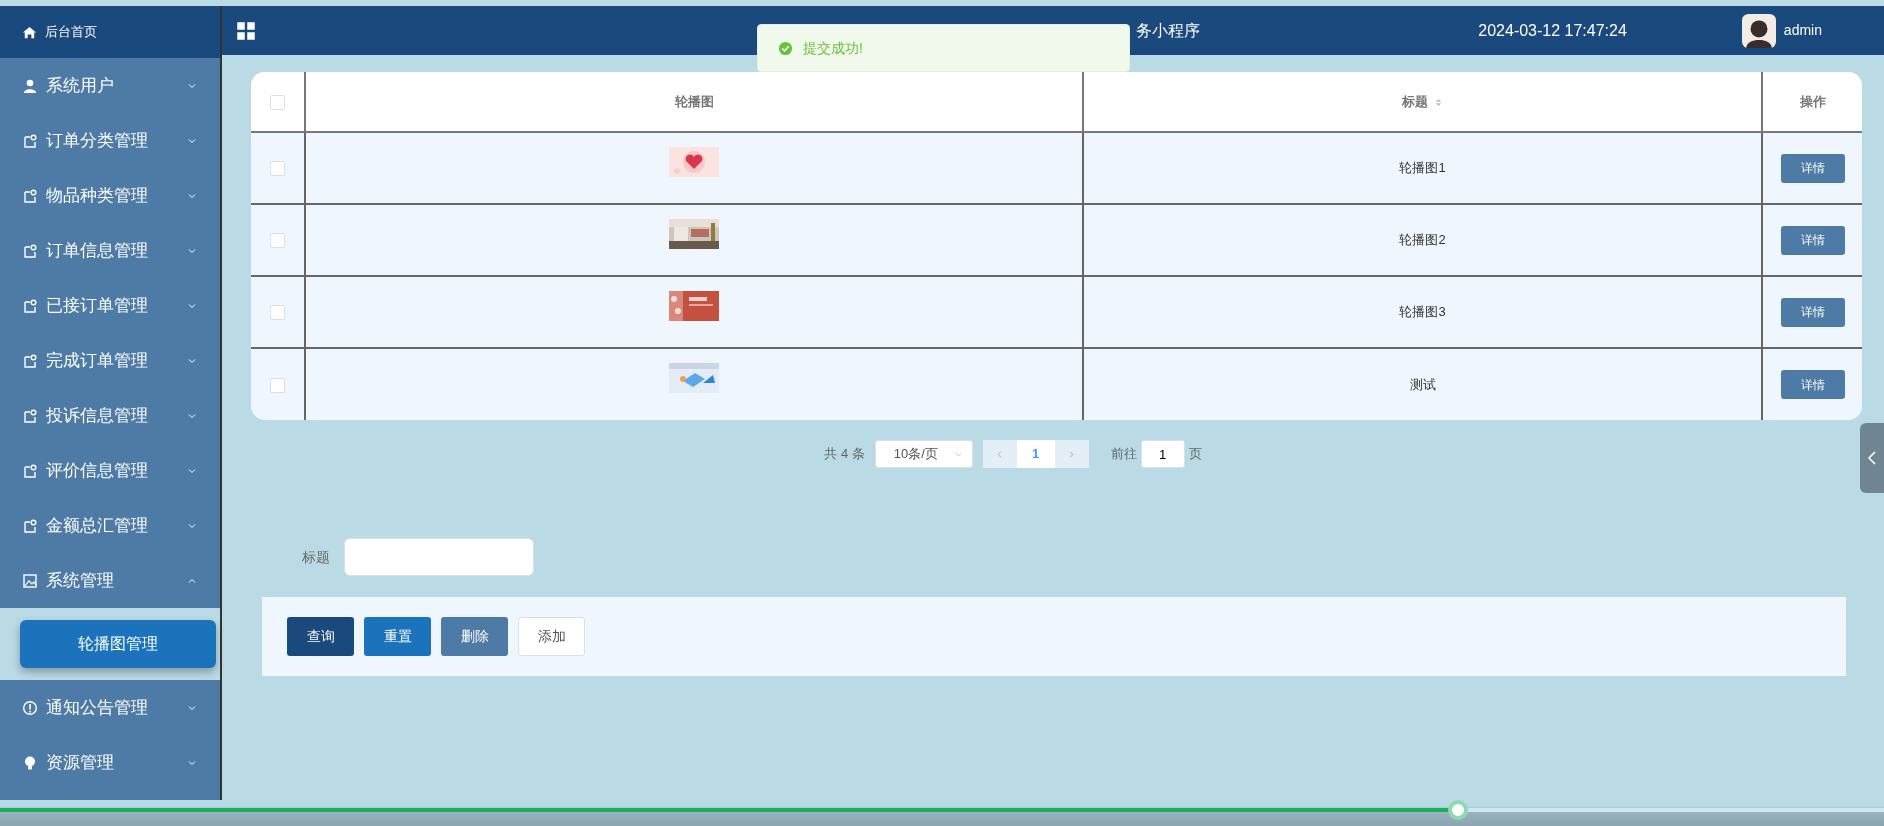  Describe the element at coordinates (1168, 30) in the screenshot. I see `app-title: 务小程序` at that location.